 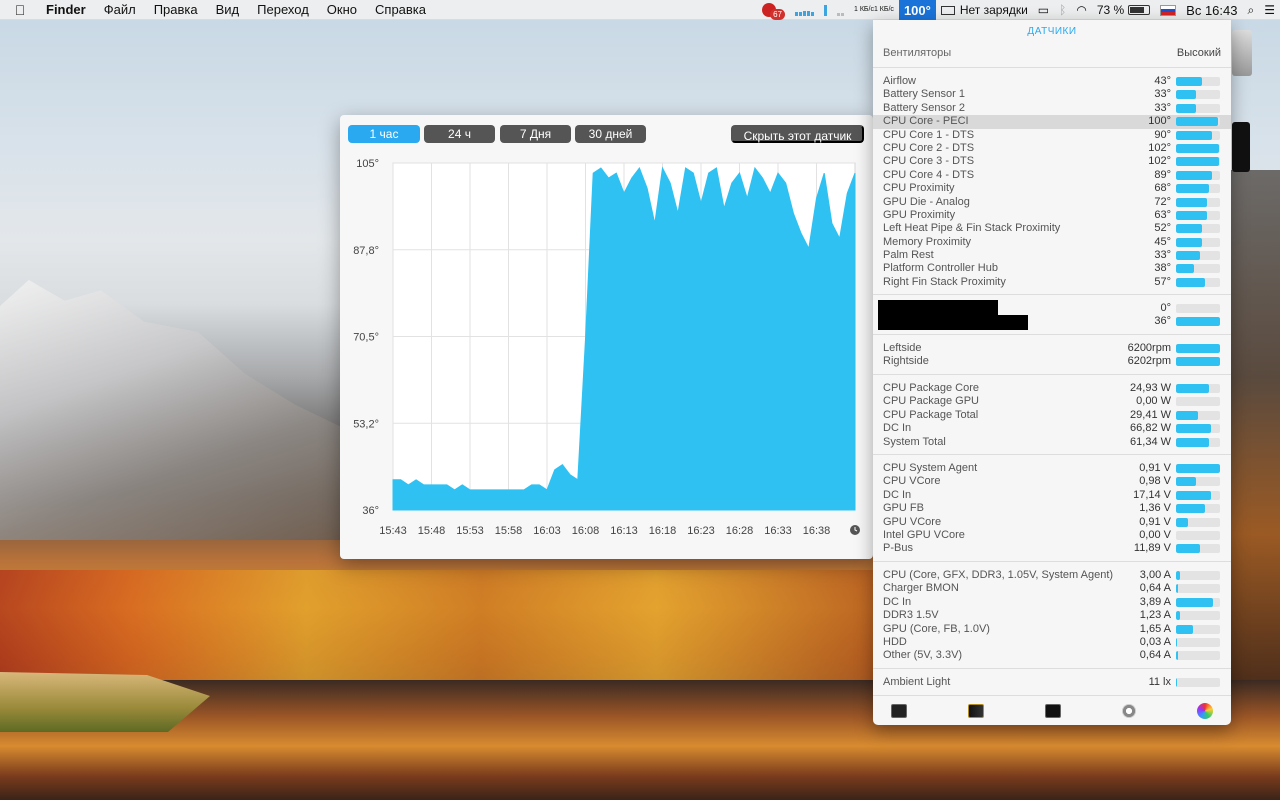 I want to click on sensor-row: CPU Proximity 68°, so click(x=1052, y=188).